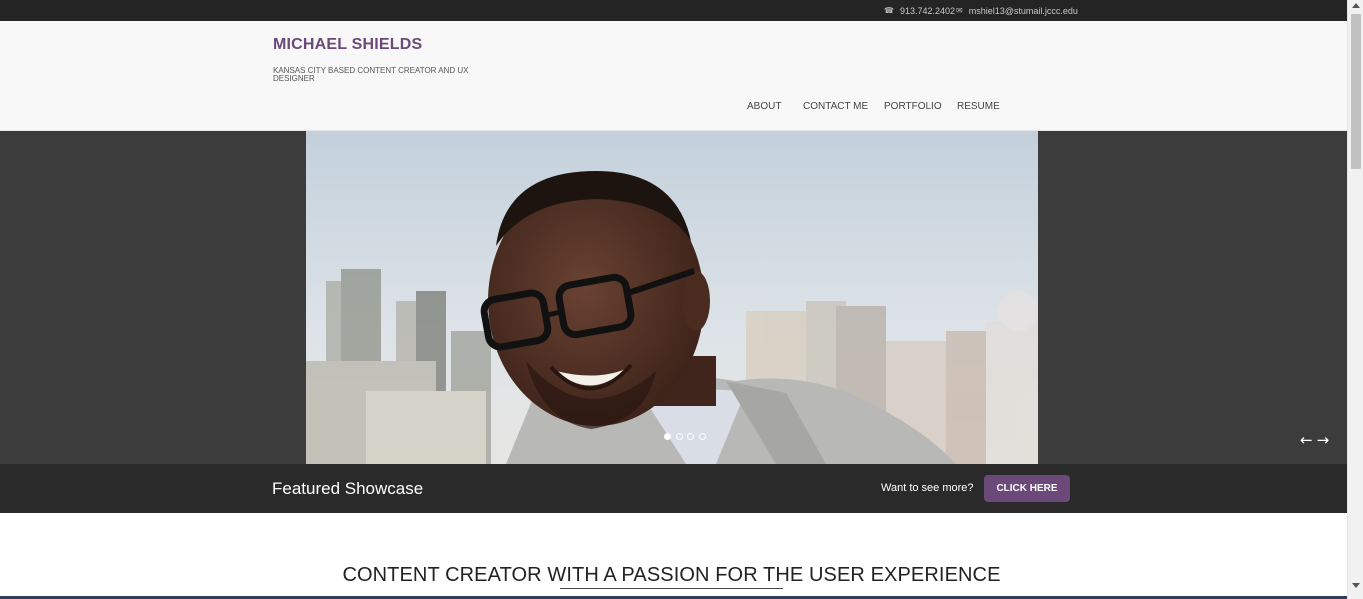  I want to click on envelope-icon: ✉, so click(959, 10).